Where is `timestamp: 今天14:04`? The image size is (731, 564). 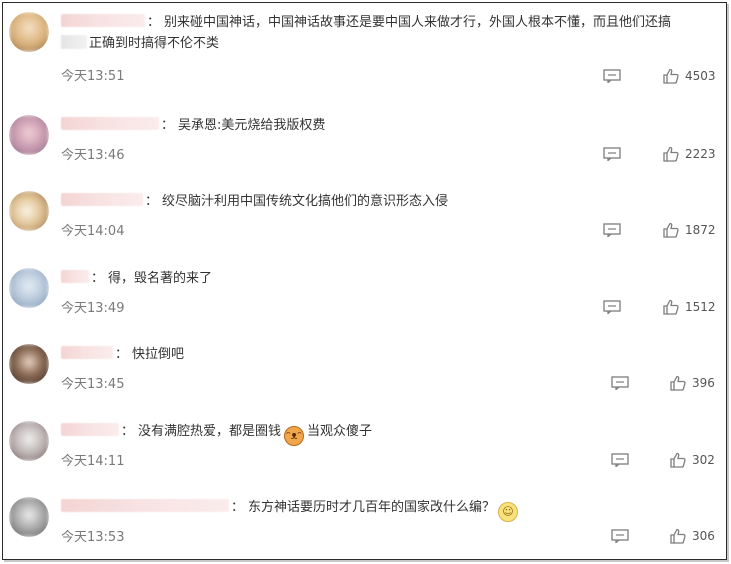 timestamp: 今天14:04 is located at coordinates (93, 231).